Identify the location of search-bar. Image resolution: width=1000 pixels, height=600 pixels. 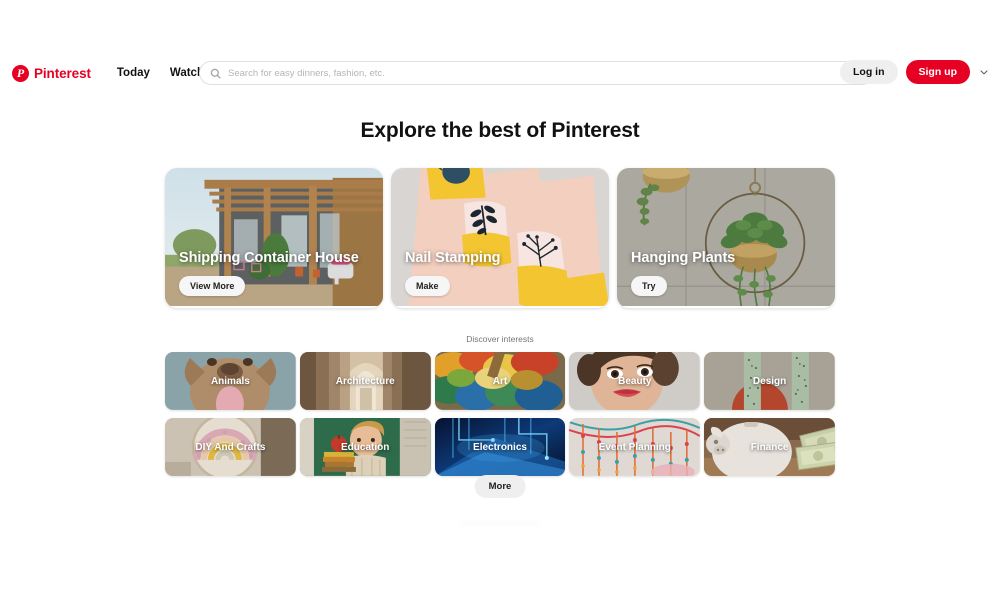
(536, 73).